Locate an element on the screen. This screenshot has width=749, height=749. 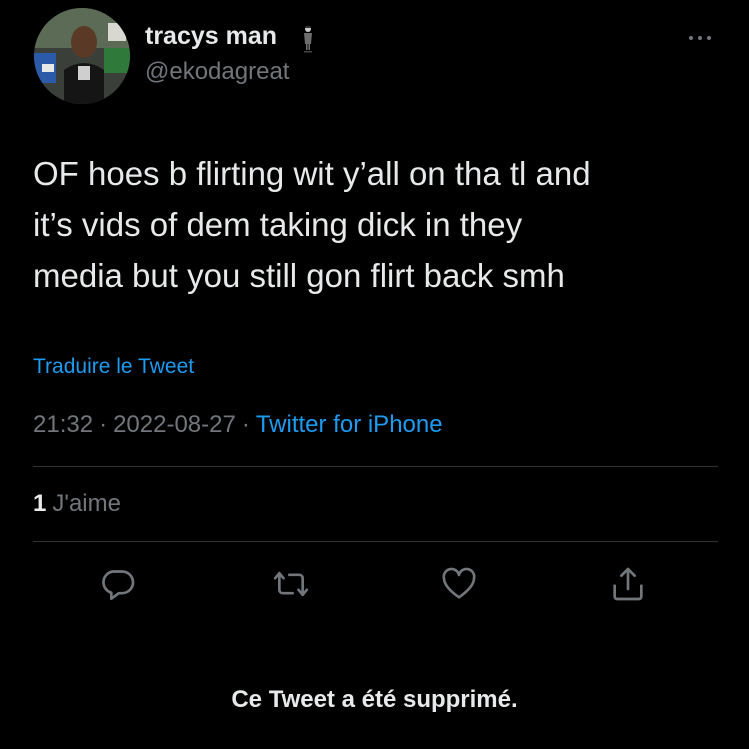
man-in-suit-levitating-icon is located at coordinates (308, 39).